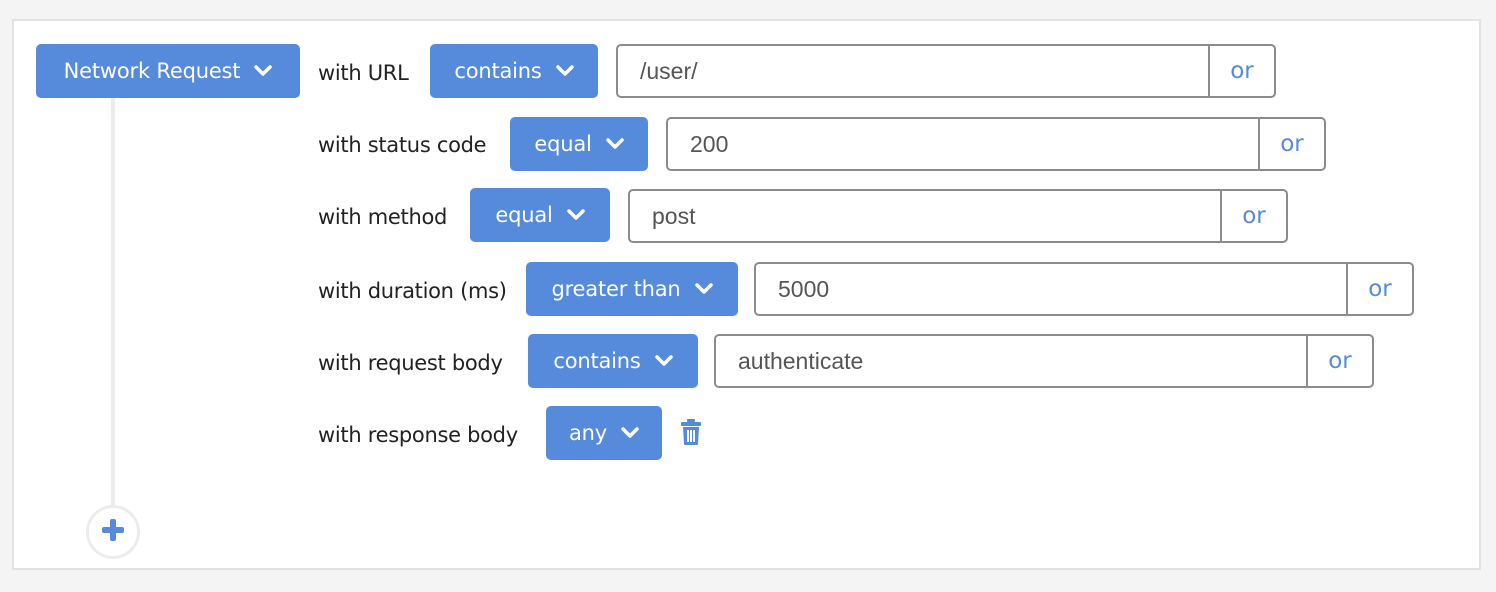 The height and width of the screenshot is (592, 1496). Describe the element at coordinates (410, 363) in the screenshot. I see `condition-label-request-body: with request body` at that location.